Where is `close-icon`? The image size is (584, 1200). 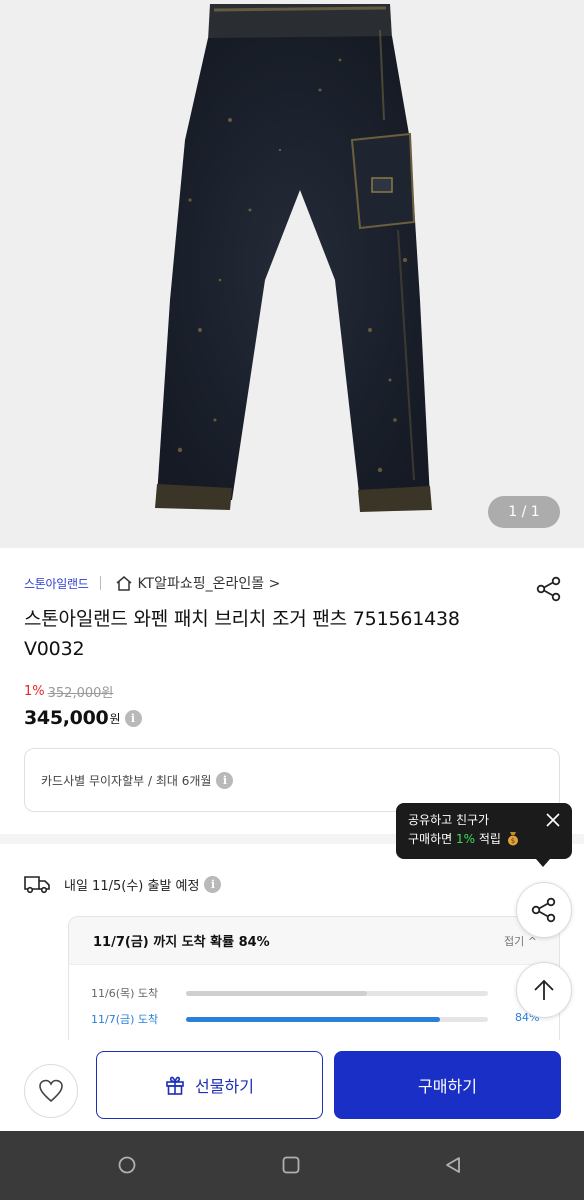
close-icon is located at coordinates (553, 820).